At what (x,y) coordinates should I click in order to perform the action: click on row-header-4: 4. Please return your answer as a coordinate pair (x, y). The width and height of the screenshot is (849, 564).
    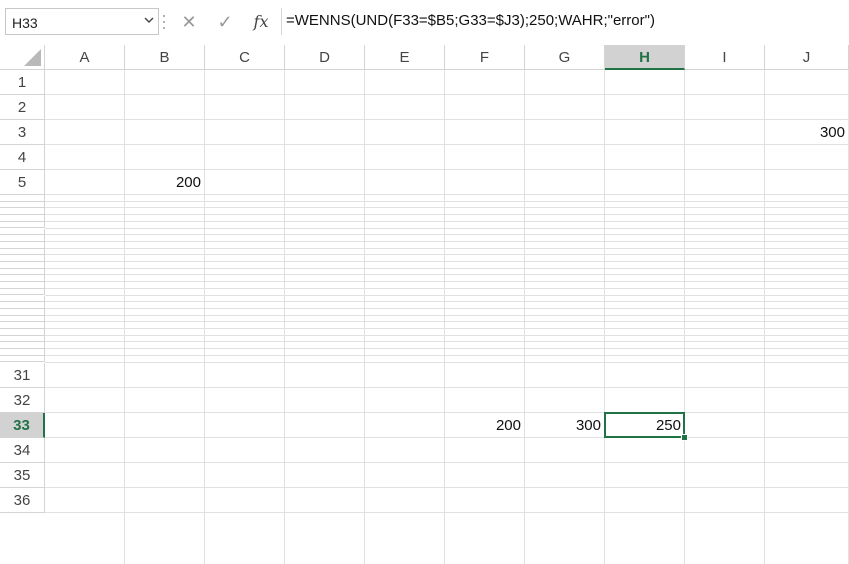
    Looking at the image, I should click on (22, 157).